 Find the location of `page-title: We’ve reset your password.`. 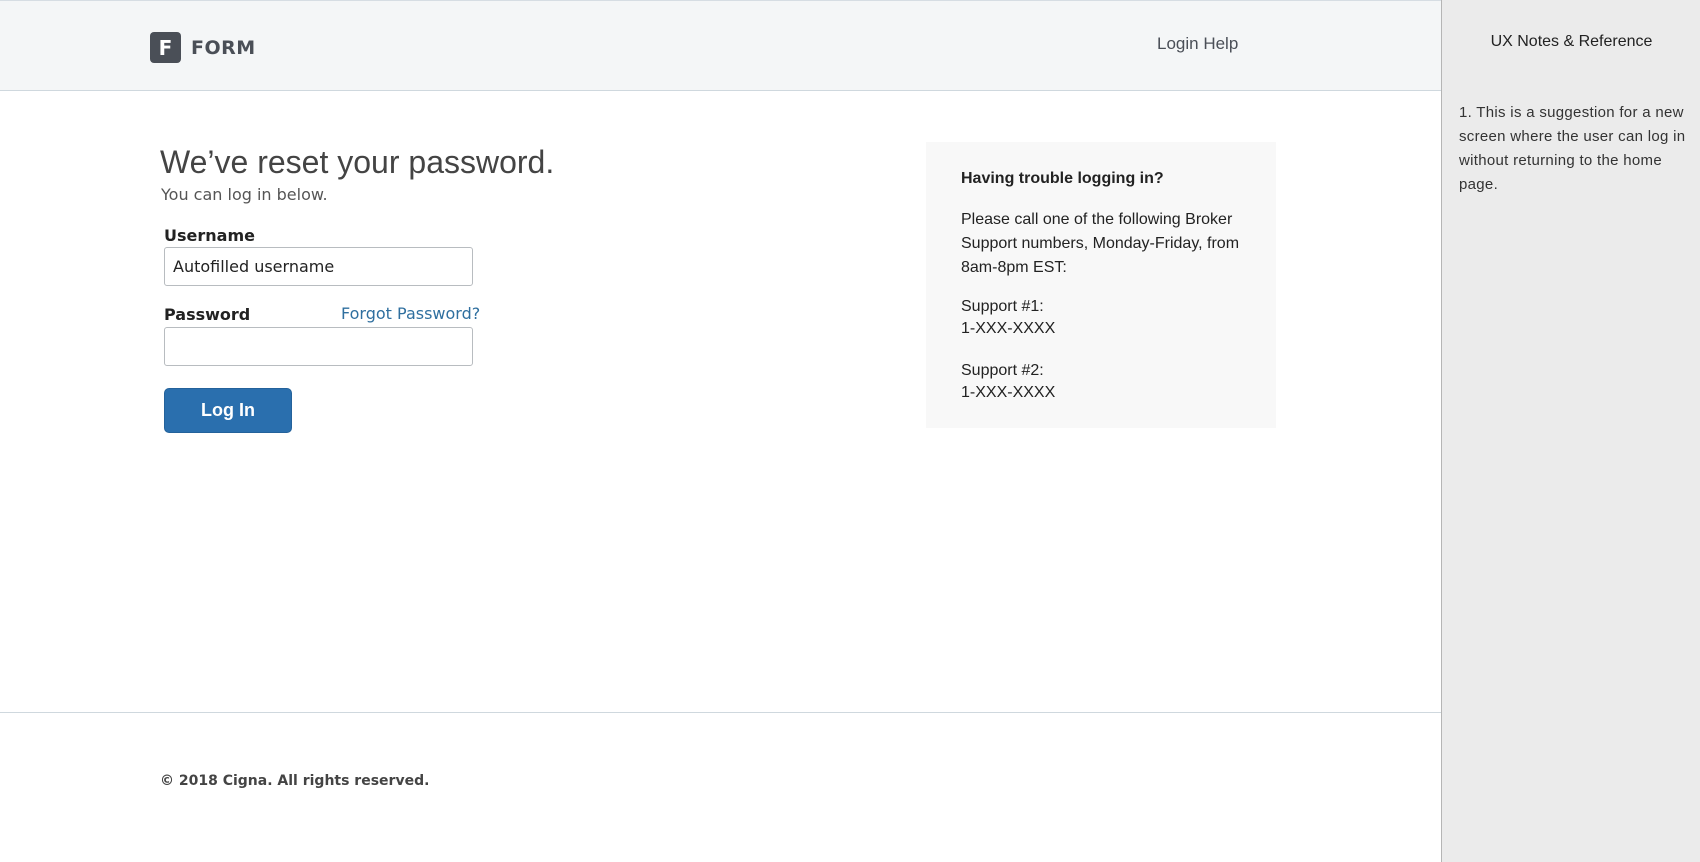

page-title: We’ve reset your password. is located at coordinates (357, 162).